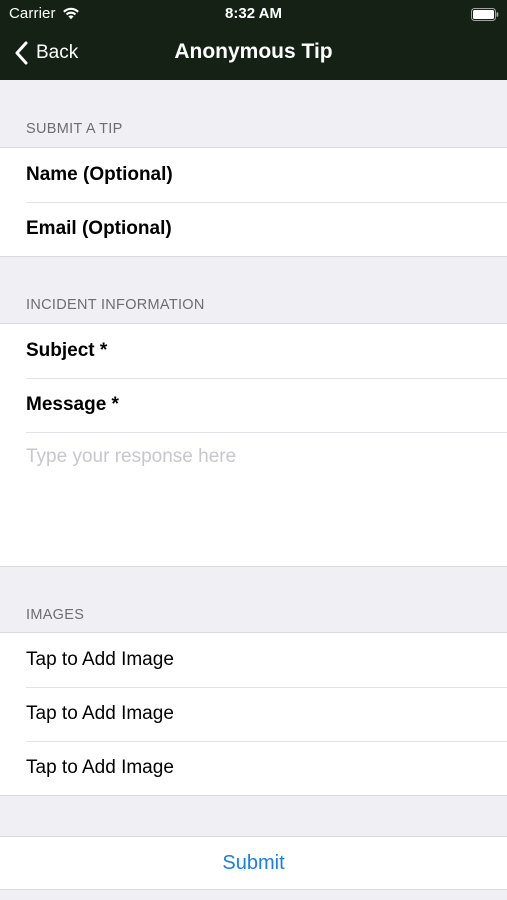 This screenshot has height=900, width=507. What do you see at coordinates (55, 615) in the screenshot?
I see `section-header-images: IMAGES` at bounding box center [55, 615].